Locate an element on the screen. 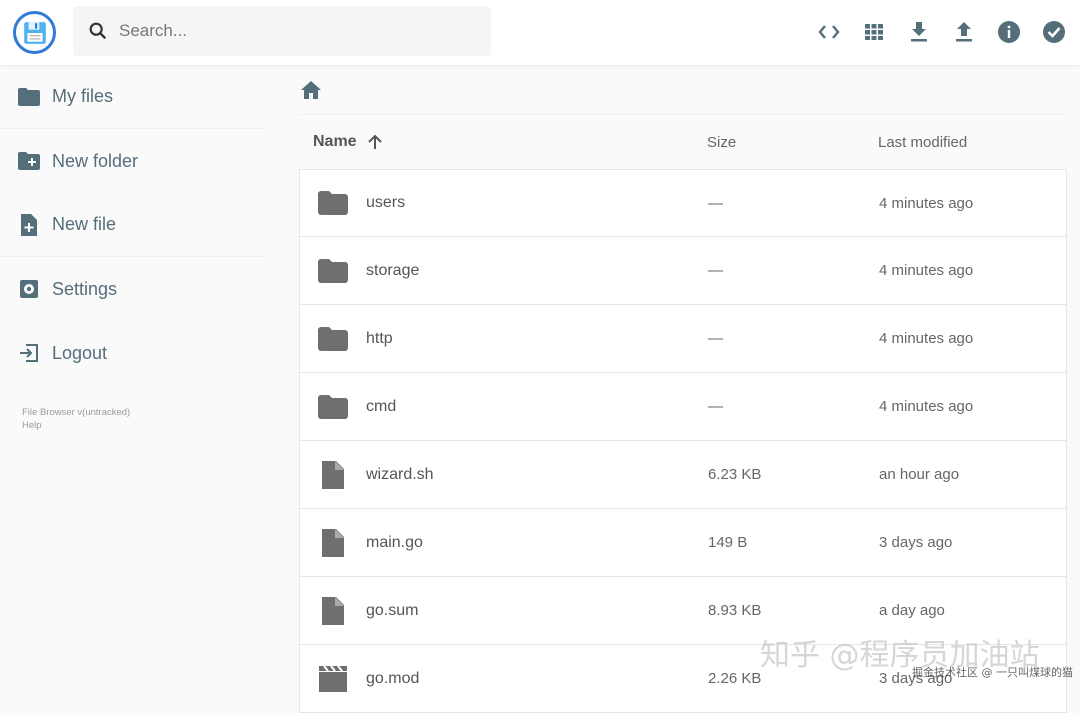 The image size is (1080, 713). sidebar-item-logout: Logout is located at coordinates (132, 353).